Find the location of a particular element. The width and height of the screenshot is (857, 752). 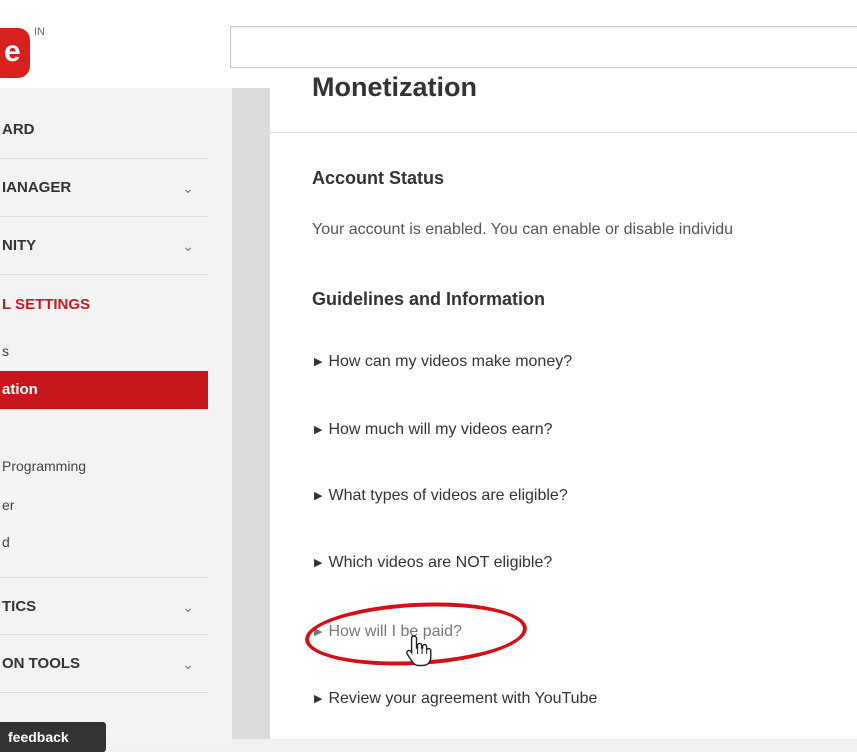

account-status-heading: Account Status is located at coordinates (378, 178).